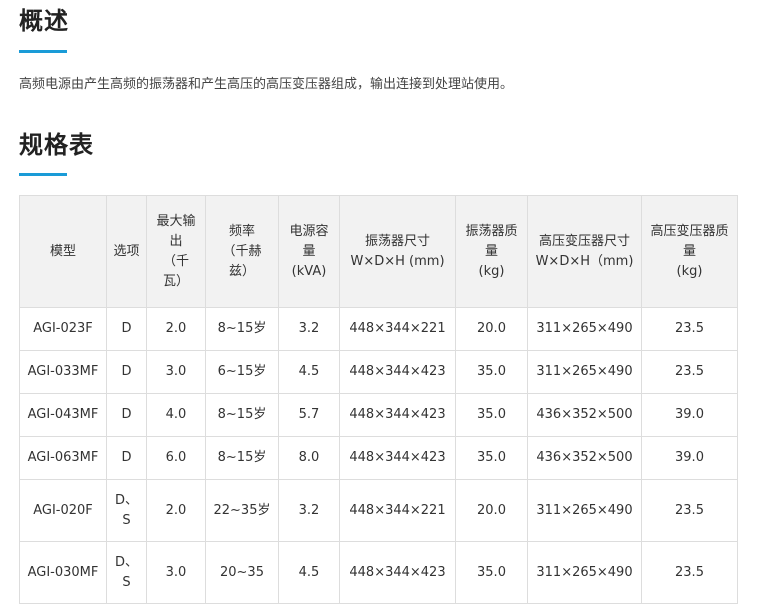  What do you see at coordinates (63, 329) in the screenshot?
I see `cell-model: AGI-023F` at bounding box center [63, 329].